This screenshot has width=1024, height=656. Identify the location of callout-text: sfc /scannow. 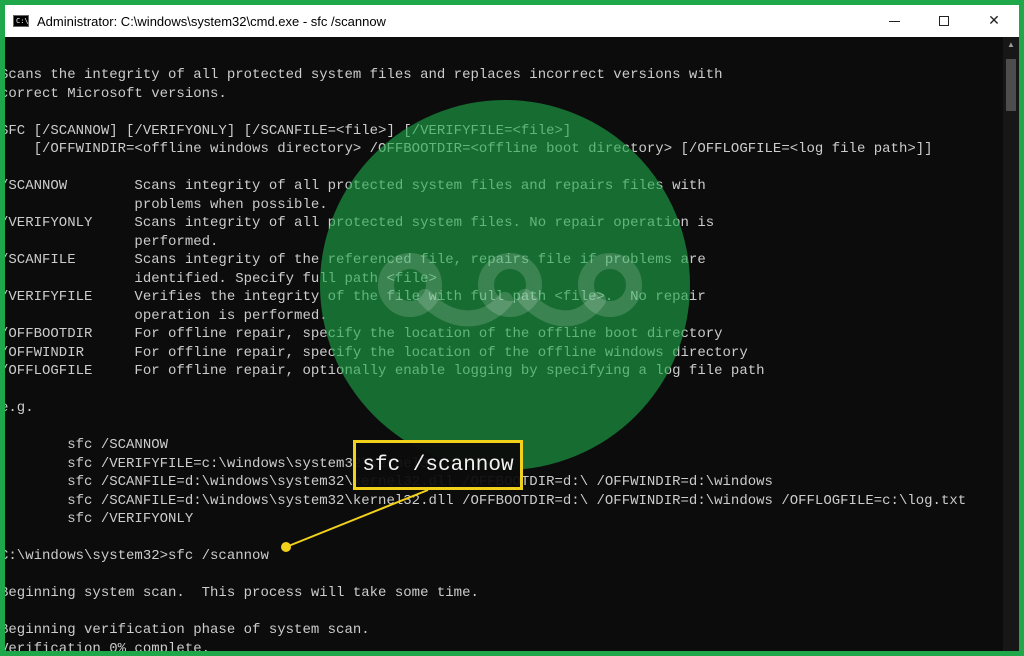
(438, 465).